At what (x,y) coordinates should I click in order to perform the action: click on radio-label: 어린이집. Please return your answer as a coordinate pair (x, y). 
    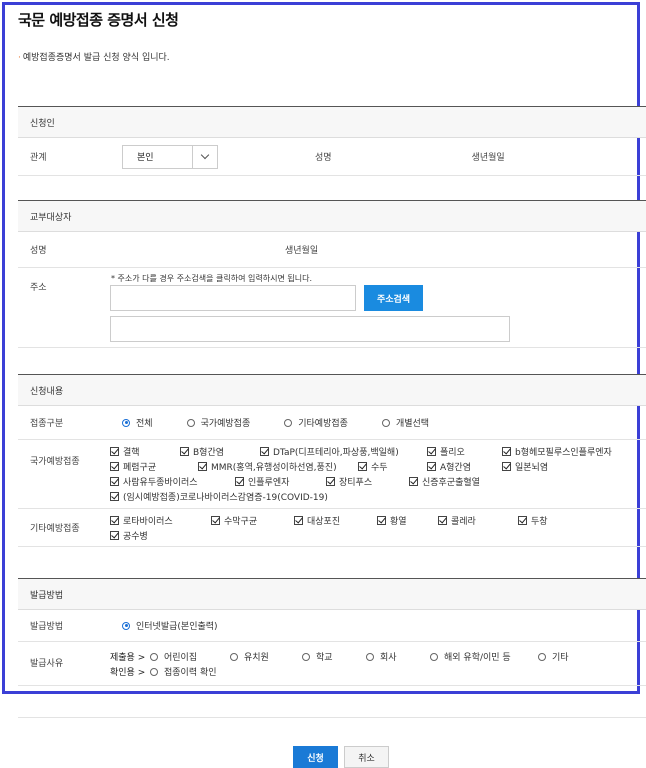
    Looking at the image, I should click on (181, 658).